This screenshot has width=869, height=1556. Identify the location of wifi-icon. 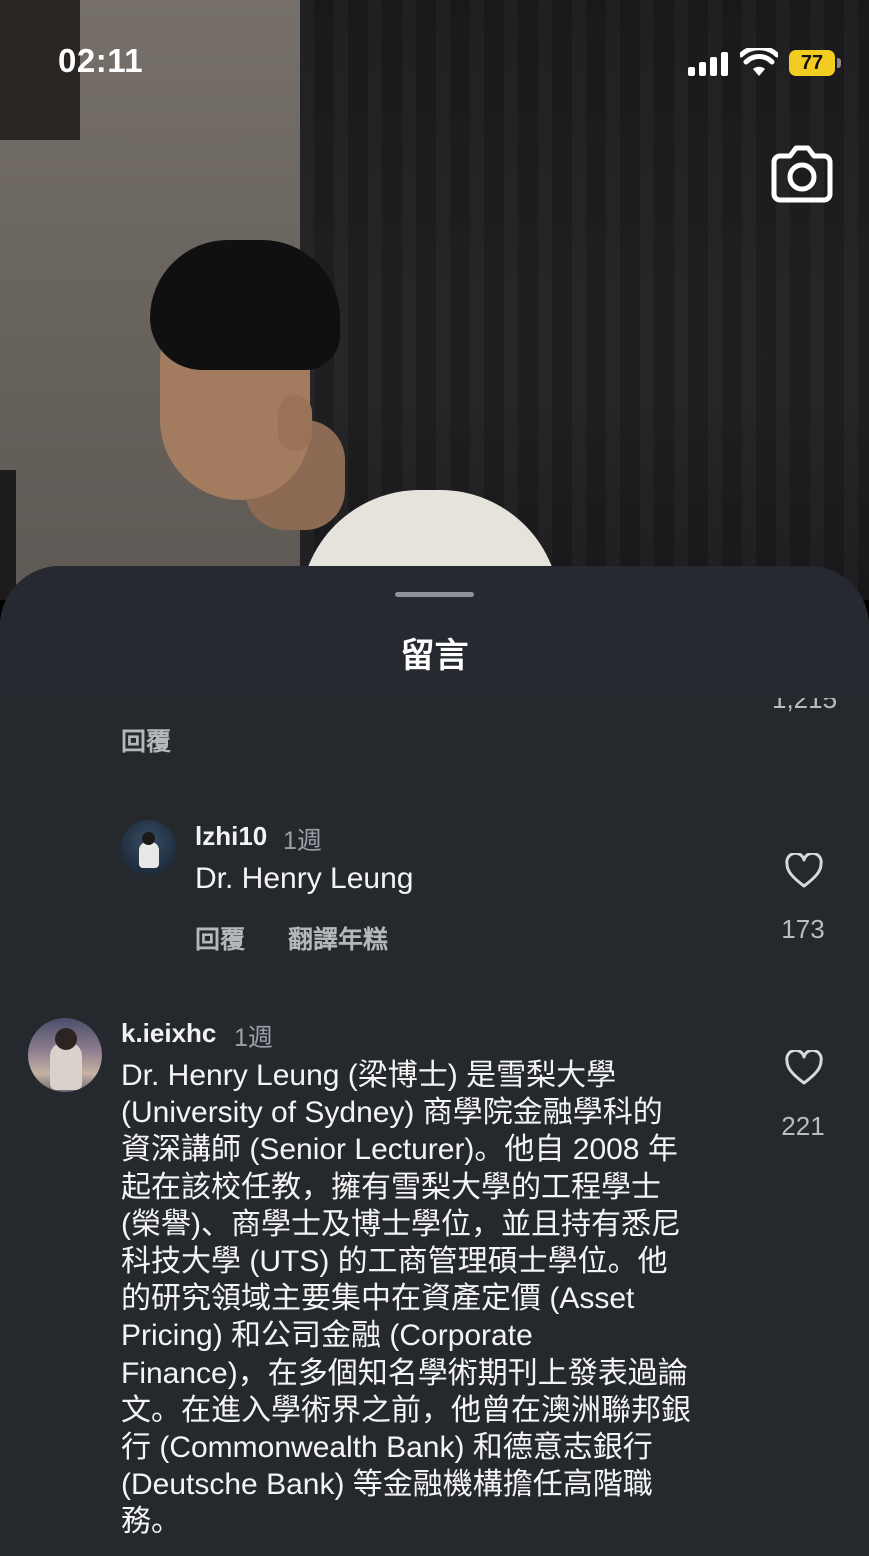
(759, 62).